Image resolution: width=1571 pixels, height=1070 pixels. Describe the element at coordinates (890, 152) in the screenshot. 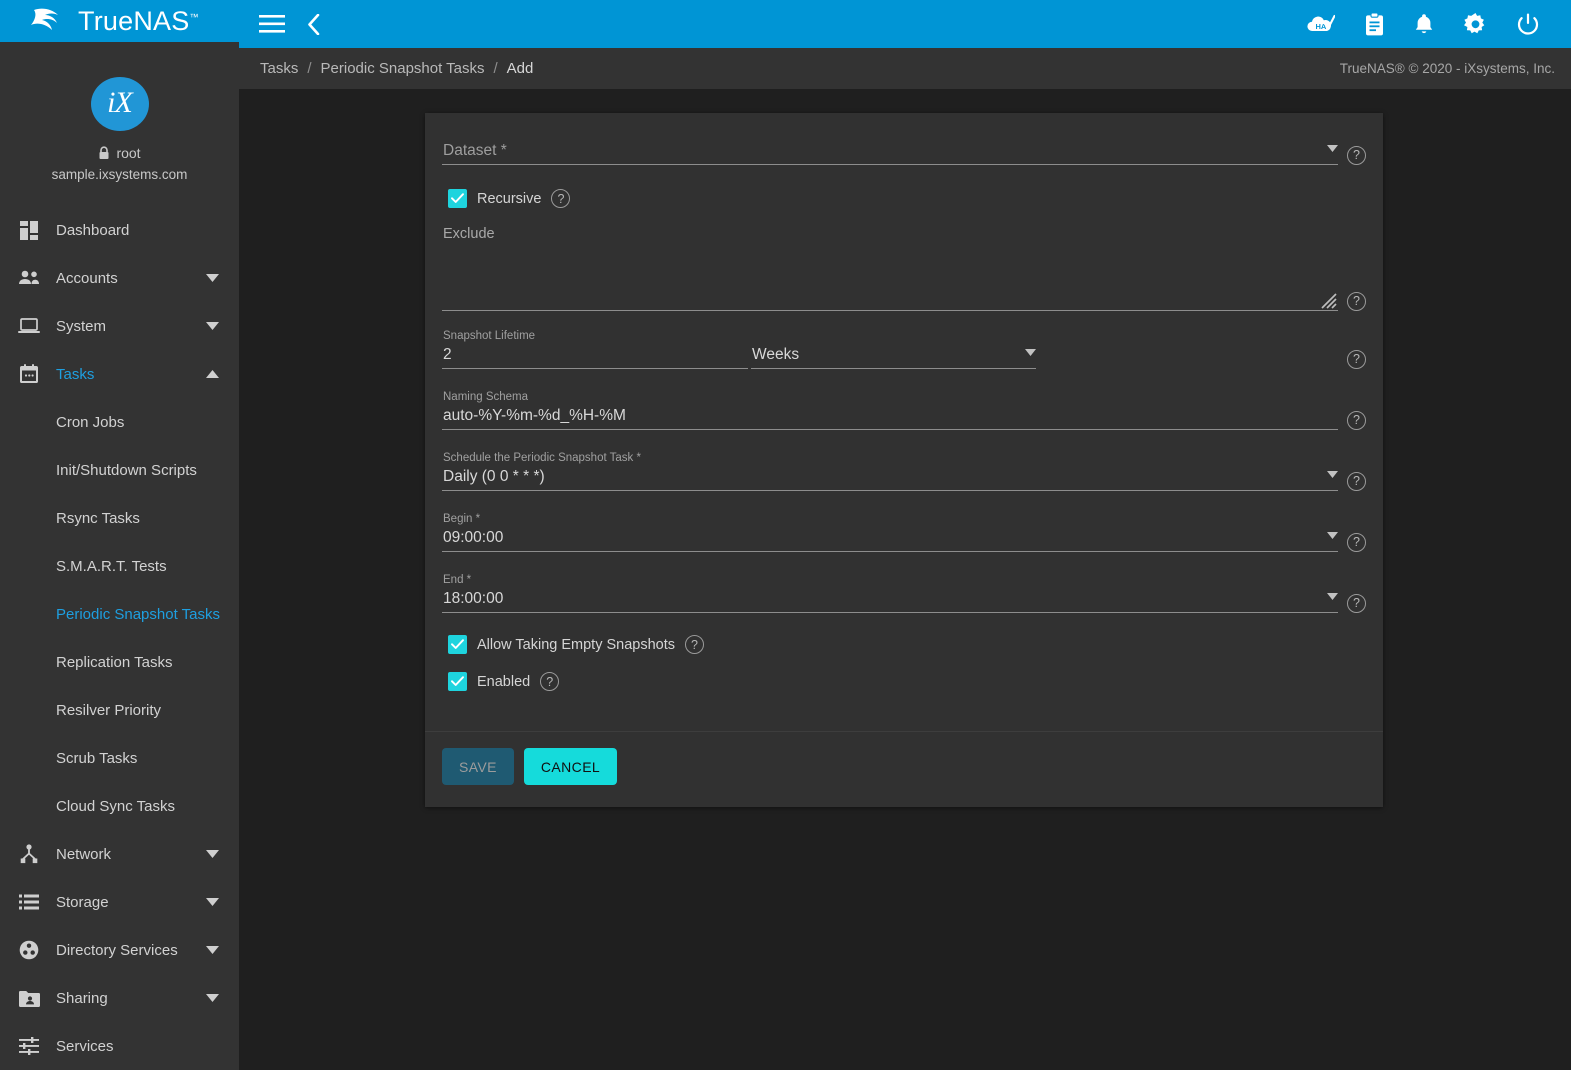

I see `dataset-field: Dataset *` at that location.